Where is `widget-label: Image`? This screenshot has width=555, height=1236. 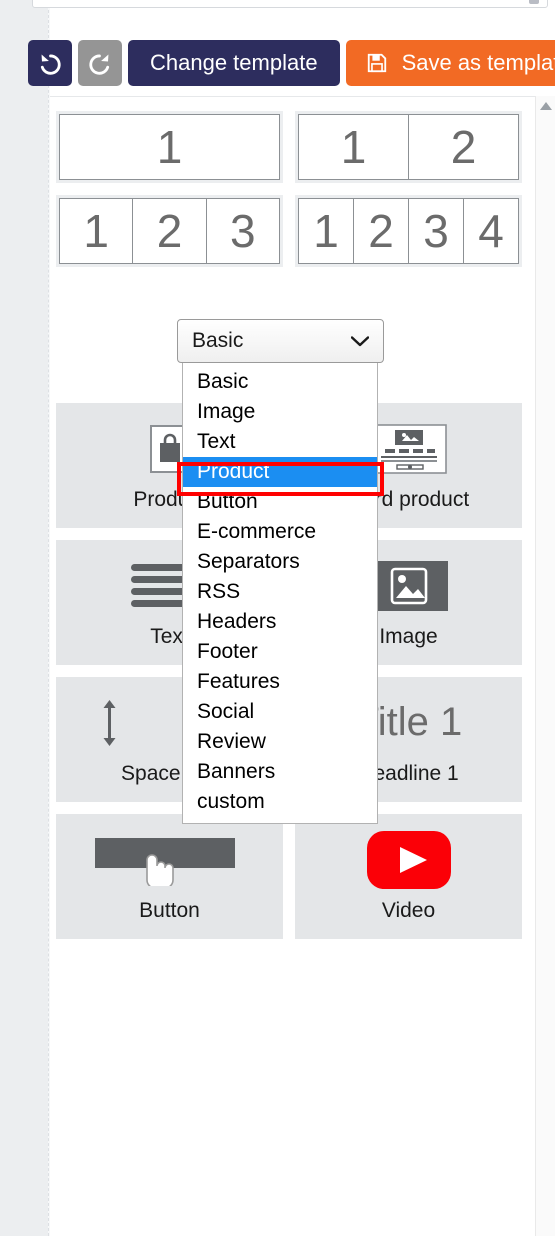 widget-label: Image is located at coordinates (408, 636).